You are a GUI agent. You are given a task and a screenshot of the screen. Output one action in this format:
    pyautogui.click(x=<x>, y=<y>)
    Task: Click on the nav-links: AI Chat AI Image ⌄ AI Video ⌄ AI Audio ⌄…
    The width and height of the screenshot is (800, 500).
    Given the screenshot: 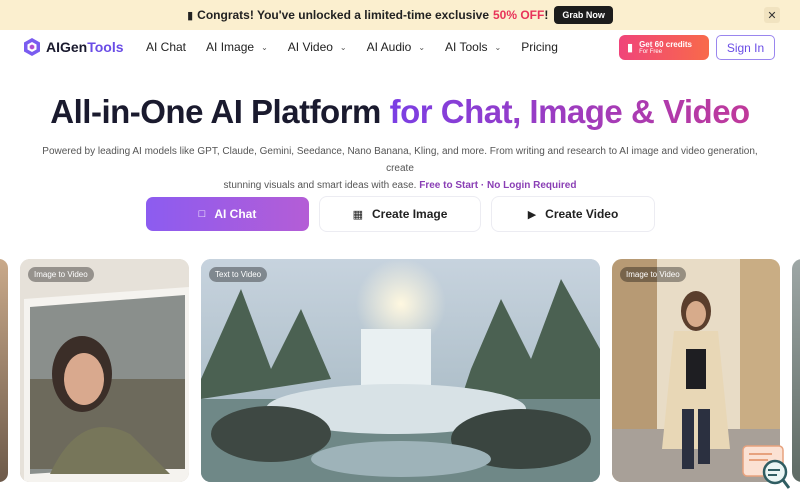 What is the action you would take?
    pyautogui.click(x=362, y=47)
    